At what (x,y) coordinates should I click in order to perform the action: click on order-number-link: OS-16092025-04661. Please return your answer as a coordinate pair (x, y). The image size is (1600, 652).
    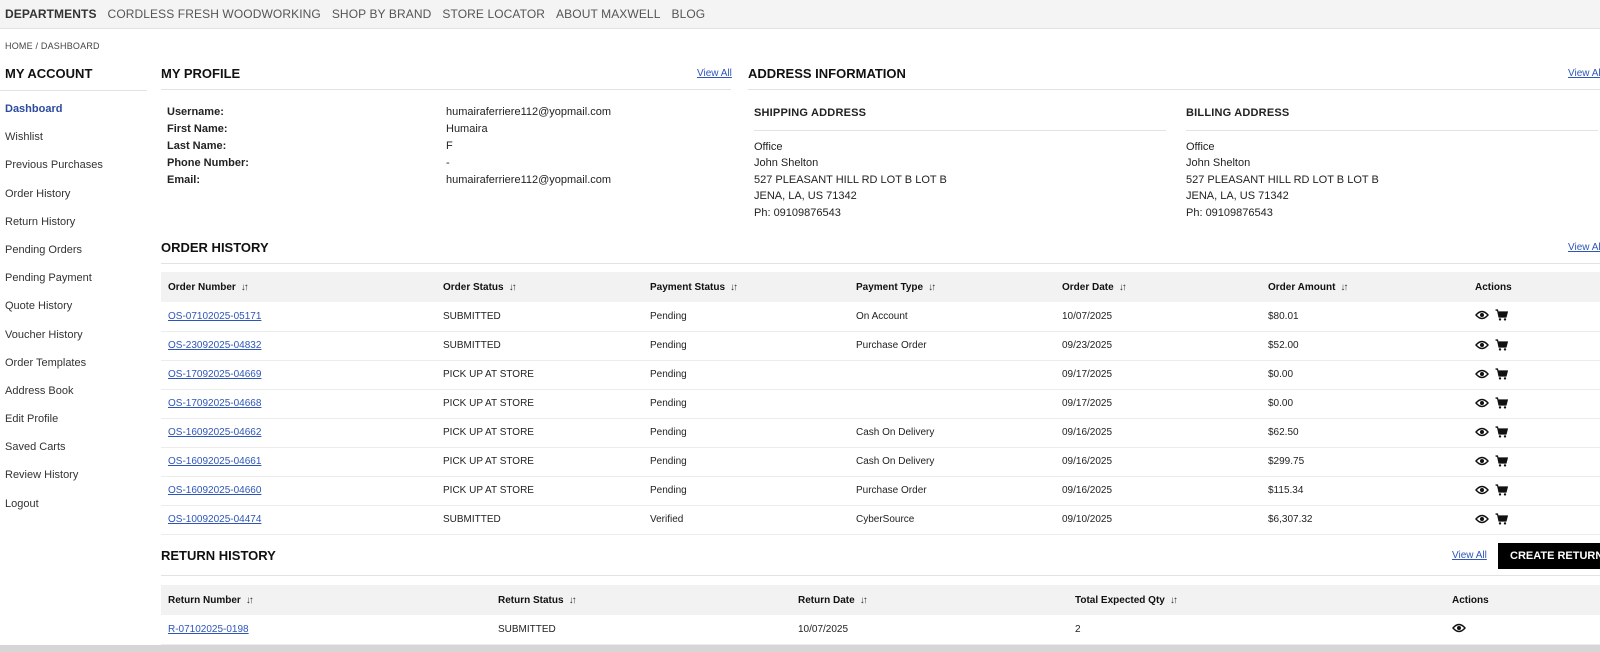
    Looking at the image, I should click on (214, 461).